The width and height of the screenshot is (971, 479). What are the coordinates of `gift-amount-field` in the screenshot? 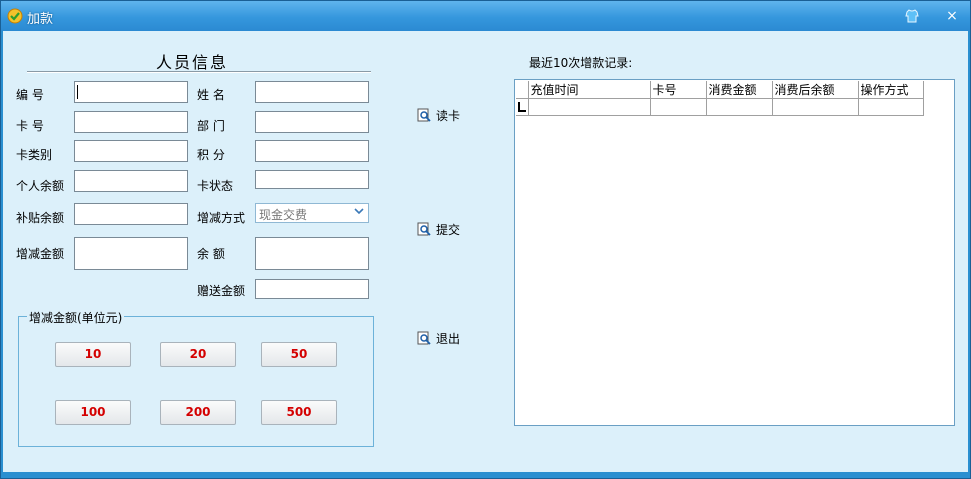 It's located at (312, 289).